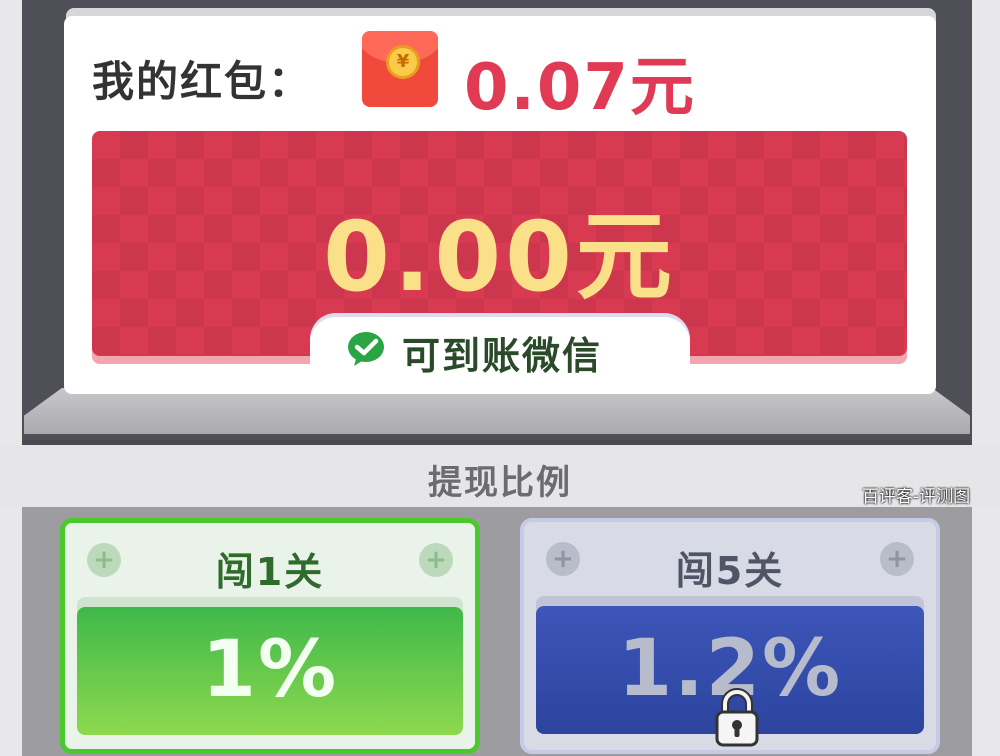 The width and height of the screenshot is (1000, 756). Describe the element at coordinates (11, 222) in the screenshot. I see `left-frame` at that location.